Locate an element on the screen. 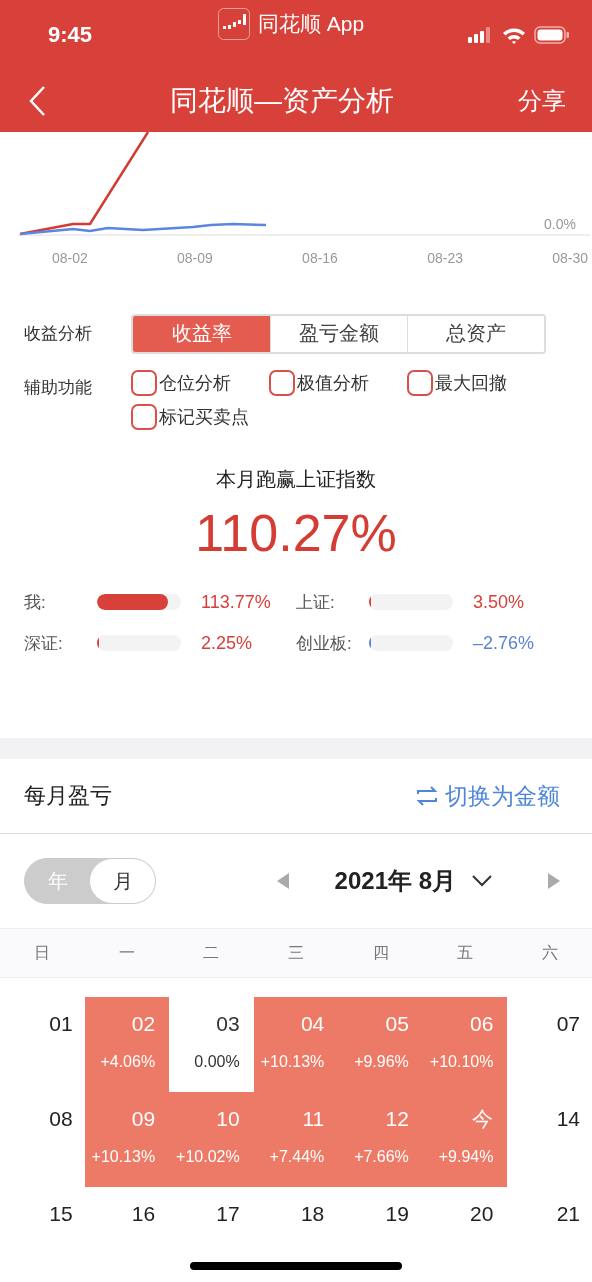 The width and height of the screenshot is (592, 1282). checkbox-label: 标记买卖点 is located at coordinates (204, 416).